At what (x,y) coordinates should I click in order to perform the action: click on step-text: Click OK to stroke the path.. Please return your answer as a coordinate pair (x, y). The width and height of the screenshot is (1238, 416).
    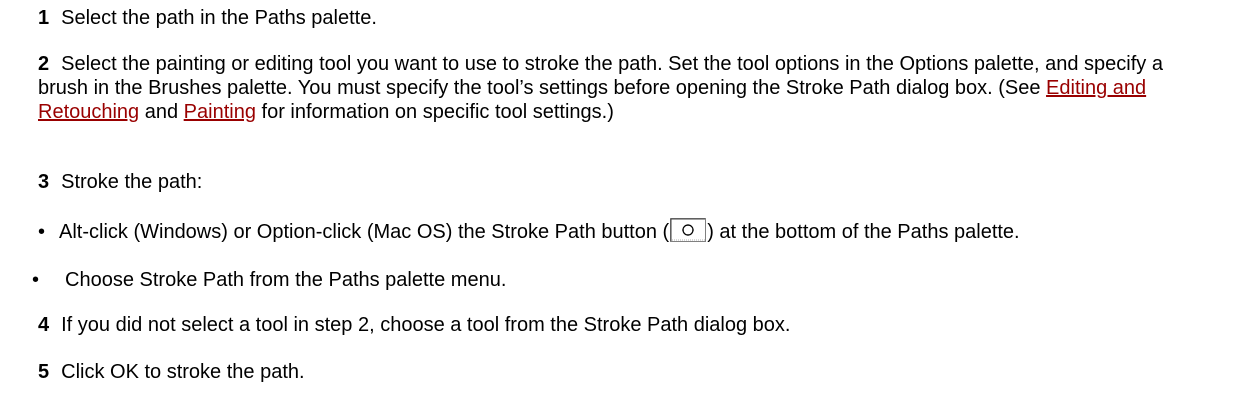
    Looking at the image, I should click on (183, 372).